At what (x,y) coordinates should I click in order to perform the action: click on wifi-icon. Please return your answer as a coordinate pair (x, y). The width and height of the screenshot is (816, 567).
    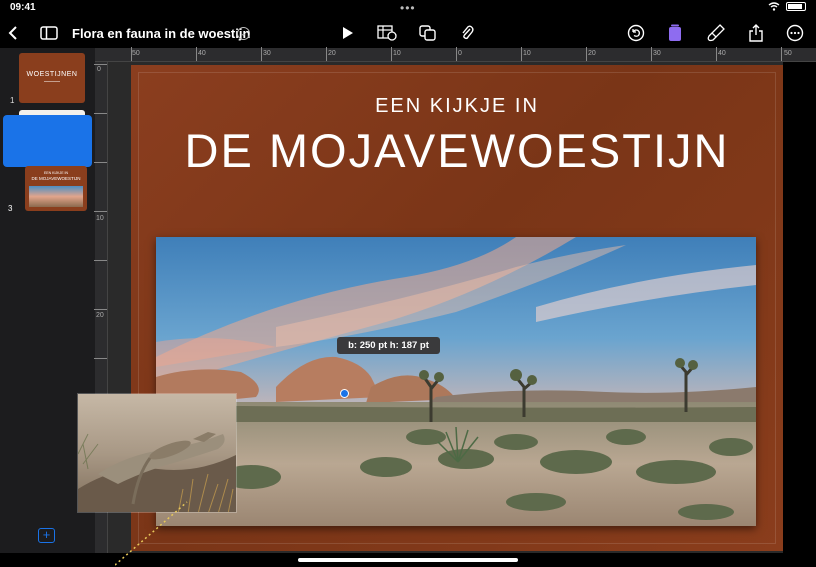
    Looking at the image, I should click on (774, 6).